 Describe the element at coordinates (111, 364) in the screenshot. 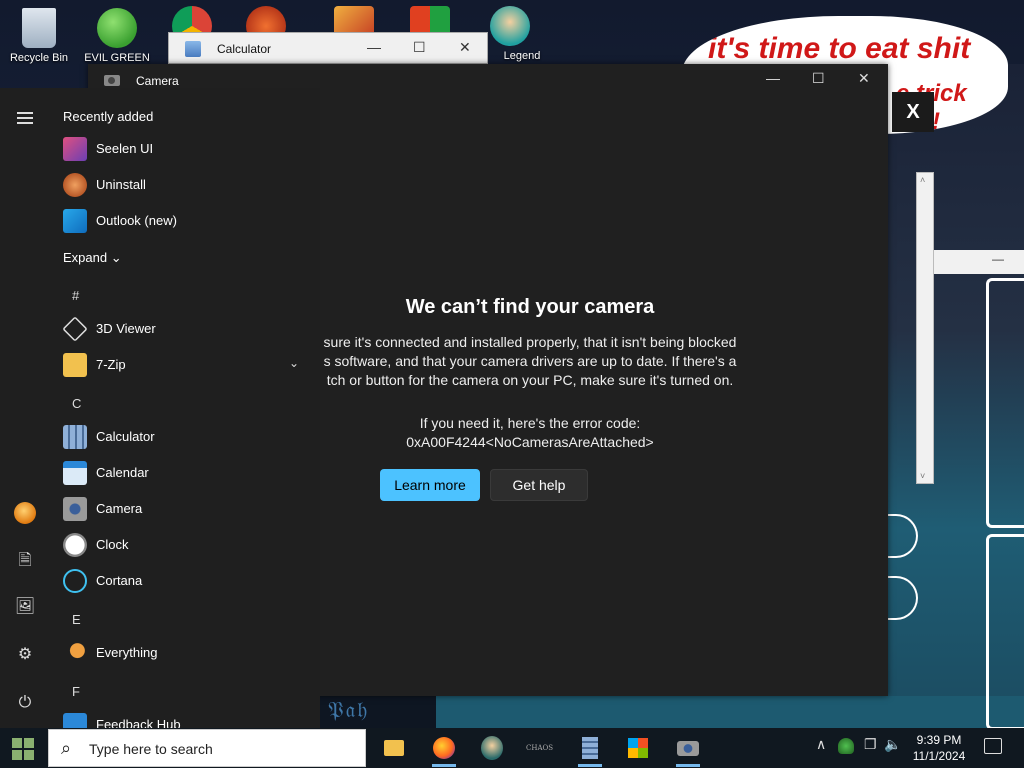

I see `app-label: 7-Zip` at that location.